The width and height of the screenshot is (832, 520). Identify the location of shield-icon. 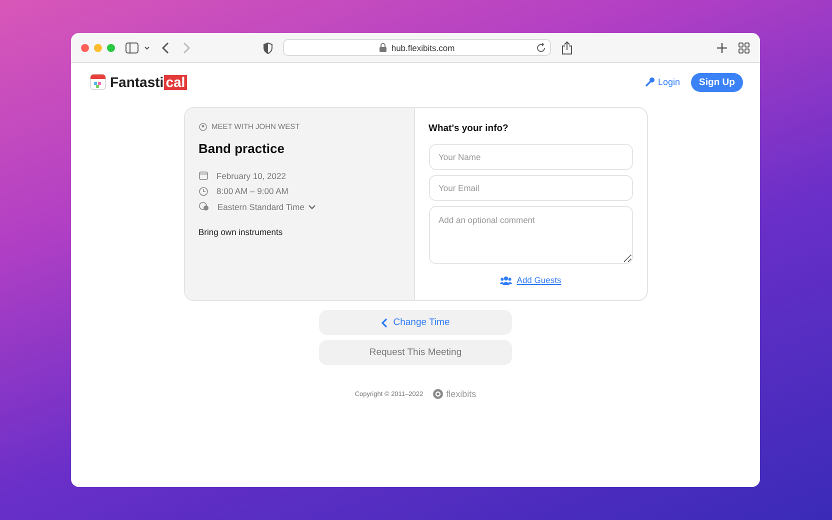
(268, 48).